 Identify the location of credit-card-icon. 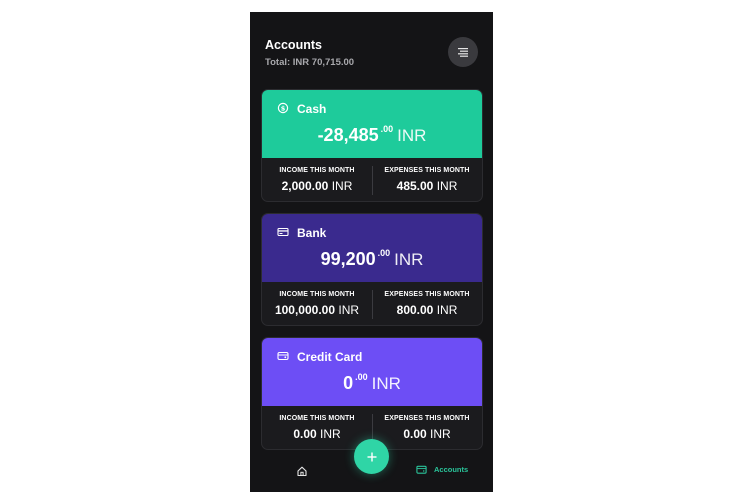
(283, 356).